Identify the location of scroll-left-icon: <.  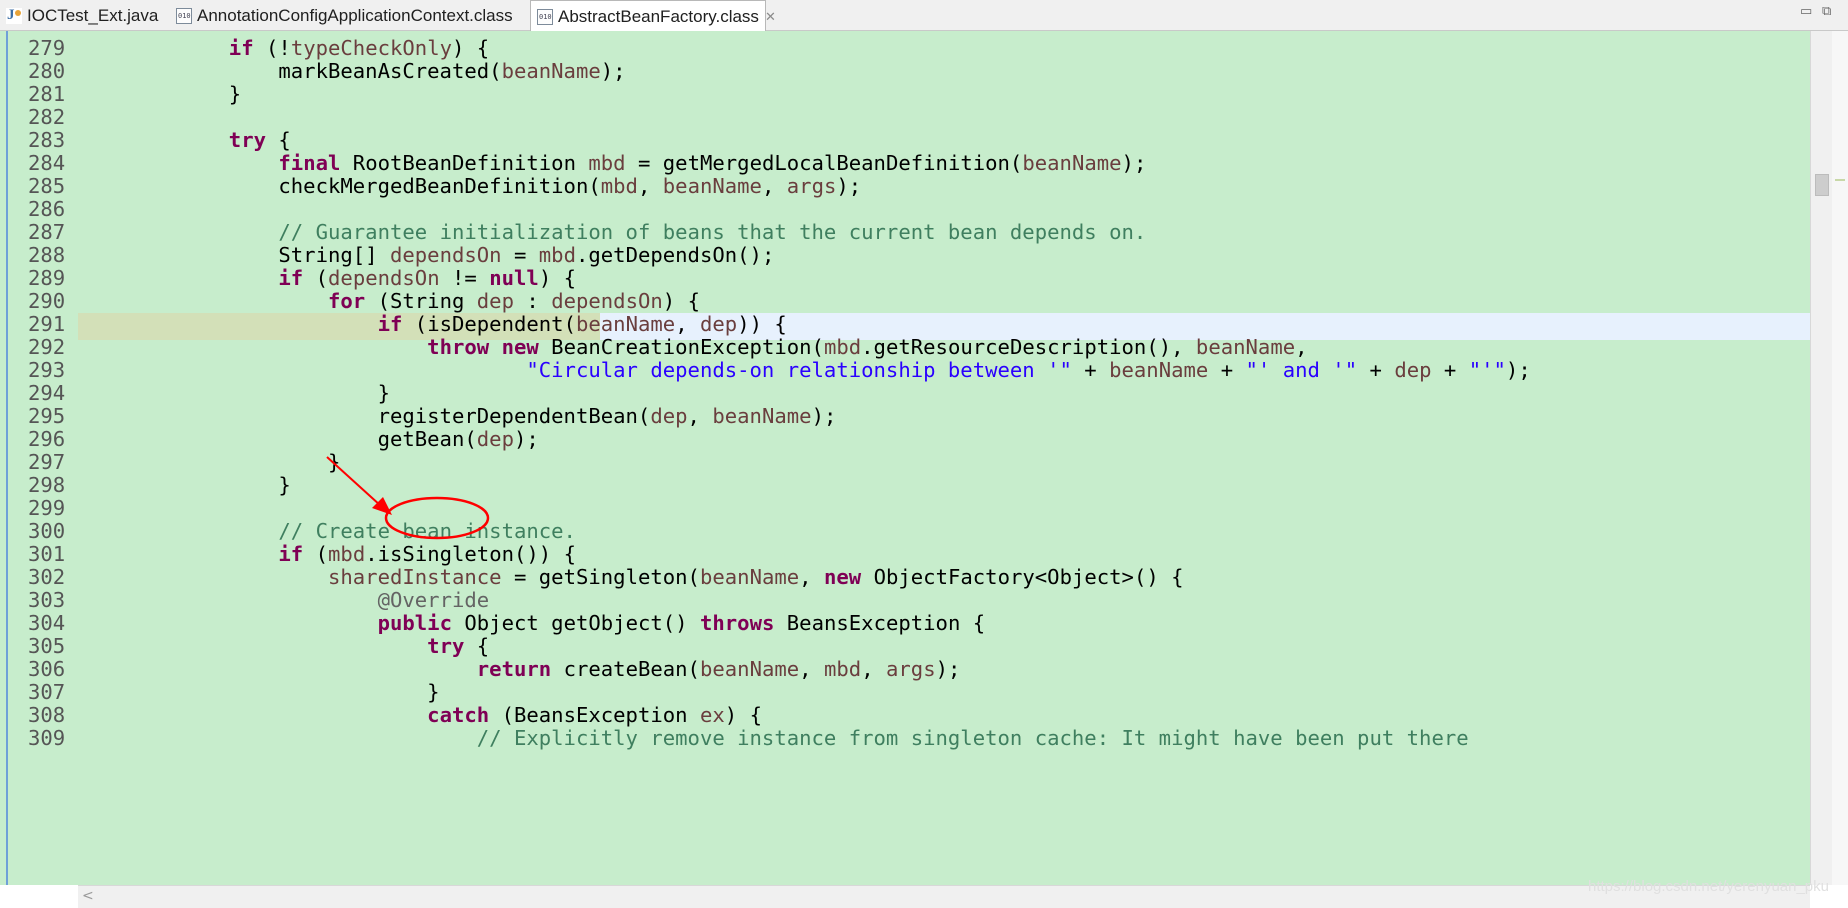
(88, 896).